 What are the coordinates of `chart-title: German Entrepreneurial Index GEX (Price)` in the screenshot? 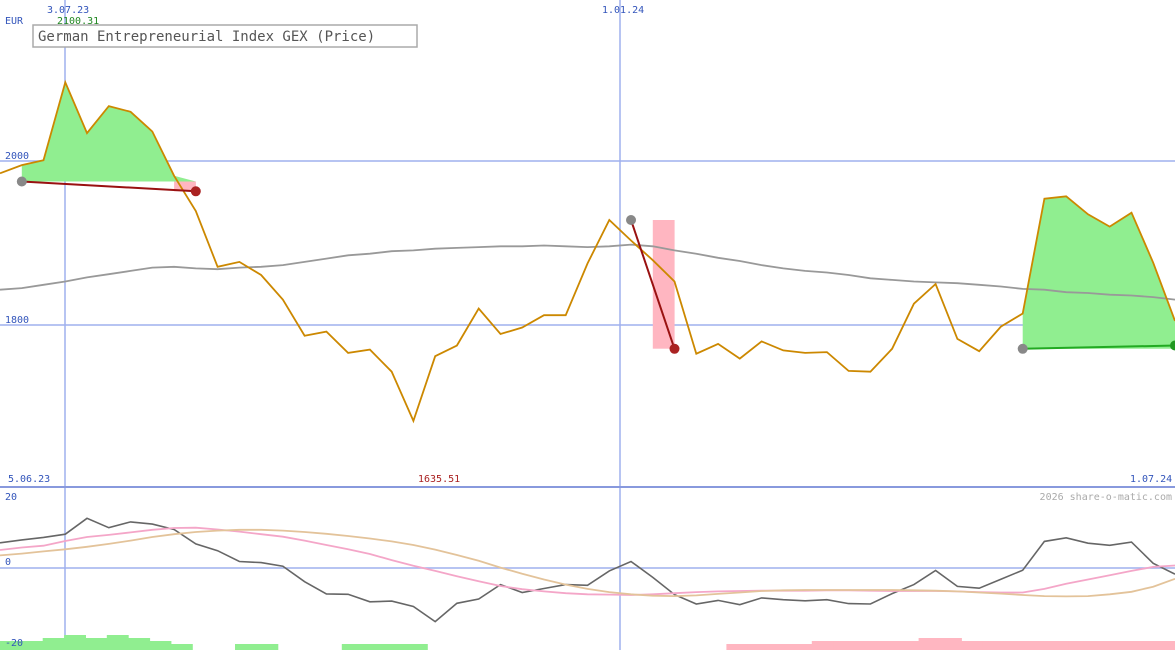 It's located at (225, 36).